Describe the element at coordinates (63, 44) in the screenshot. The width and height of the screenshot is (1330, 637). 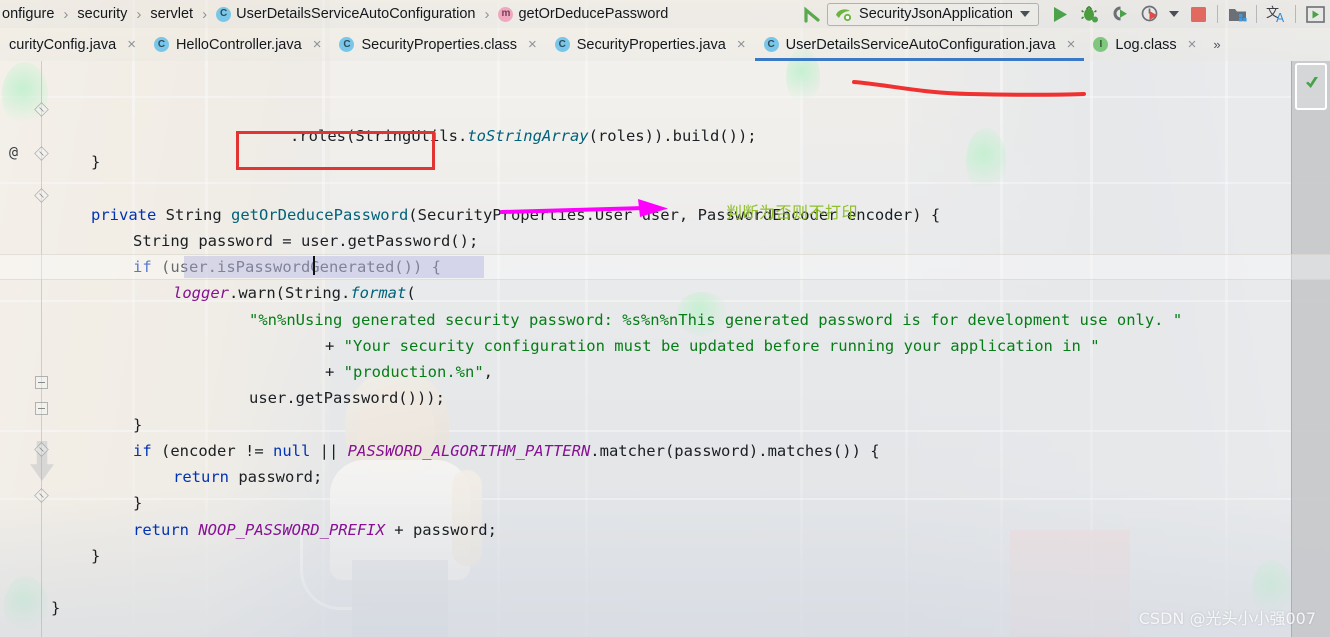
I see `tab-label: curityConfig.java` at that location.